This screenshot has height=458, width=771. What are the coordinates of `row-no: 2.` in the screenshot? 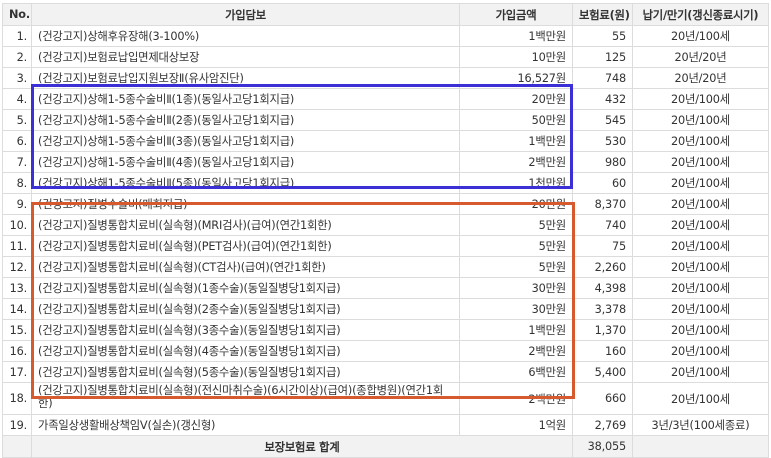 It's located at (17, 57).